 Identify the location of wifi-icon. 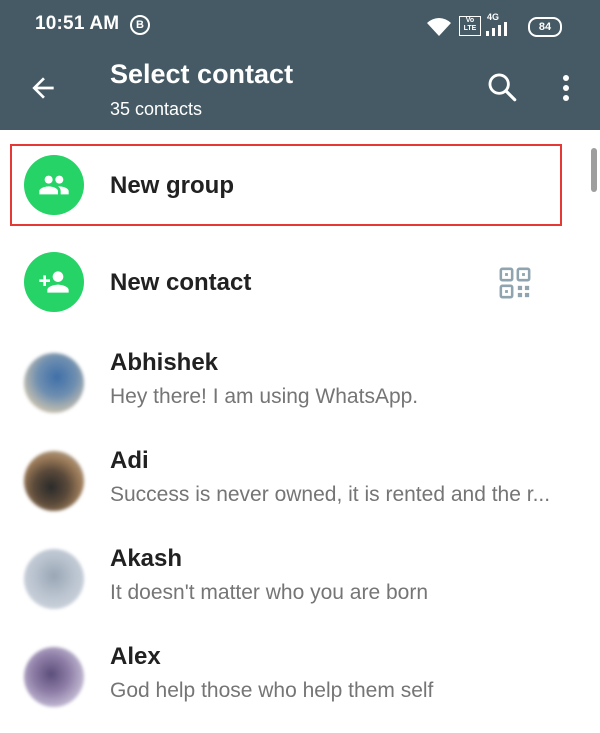
(439, 27).